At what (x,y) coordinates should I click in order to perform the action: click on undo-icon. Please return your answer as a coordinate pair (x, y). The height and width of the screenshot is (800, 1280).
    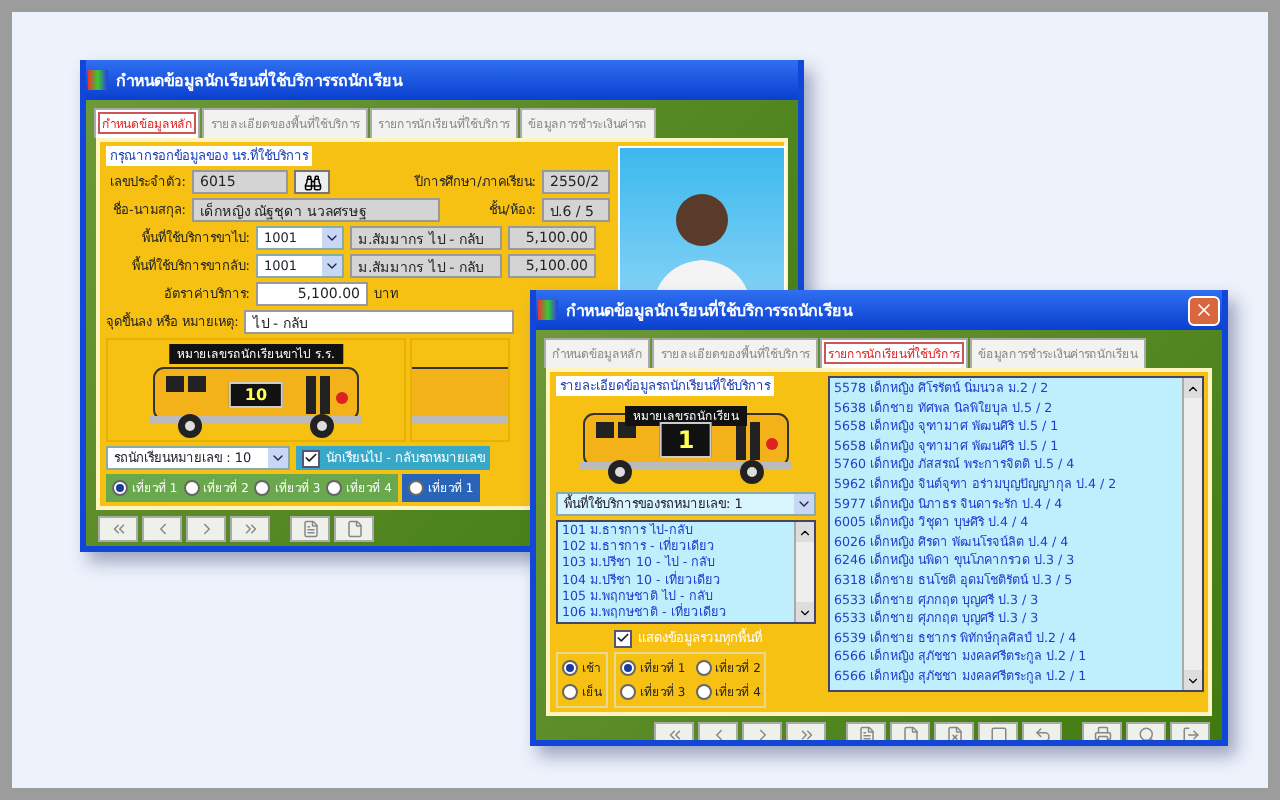
    Looking at the image, I should click on (1042, 733).